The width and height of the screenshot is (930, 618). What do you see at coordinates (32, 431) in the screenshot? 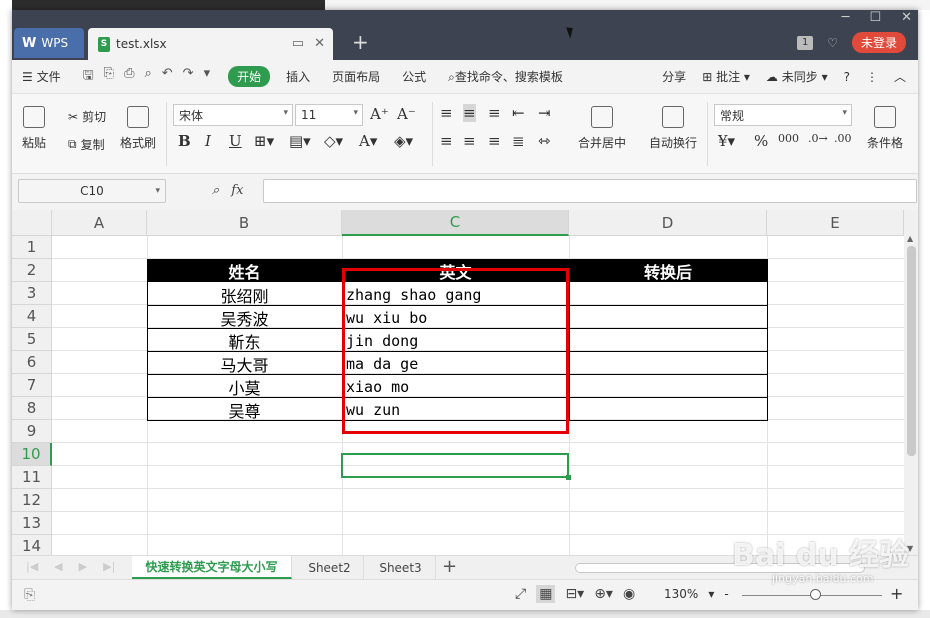
I see `row-header: 9` at bounding box center [32, 431].